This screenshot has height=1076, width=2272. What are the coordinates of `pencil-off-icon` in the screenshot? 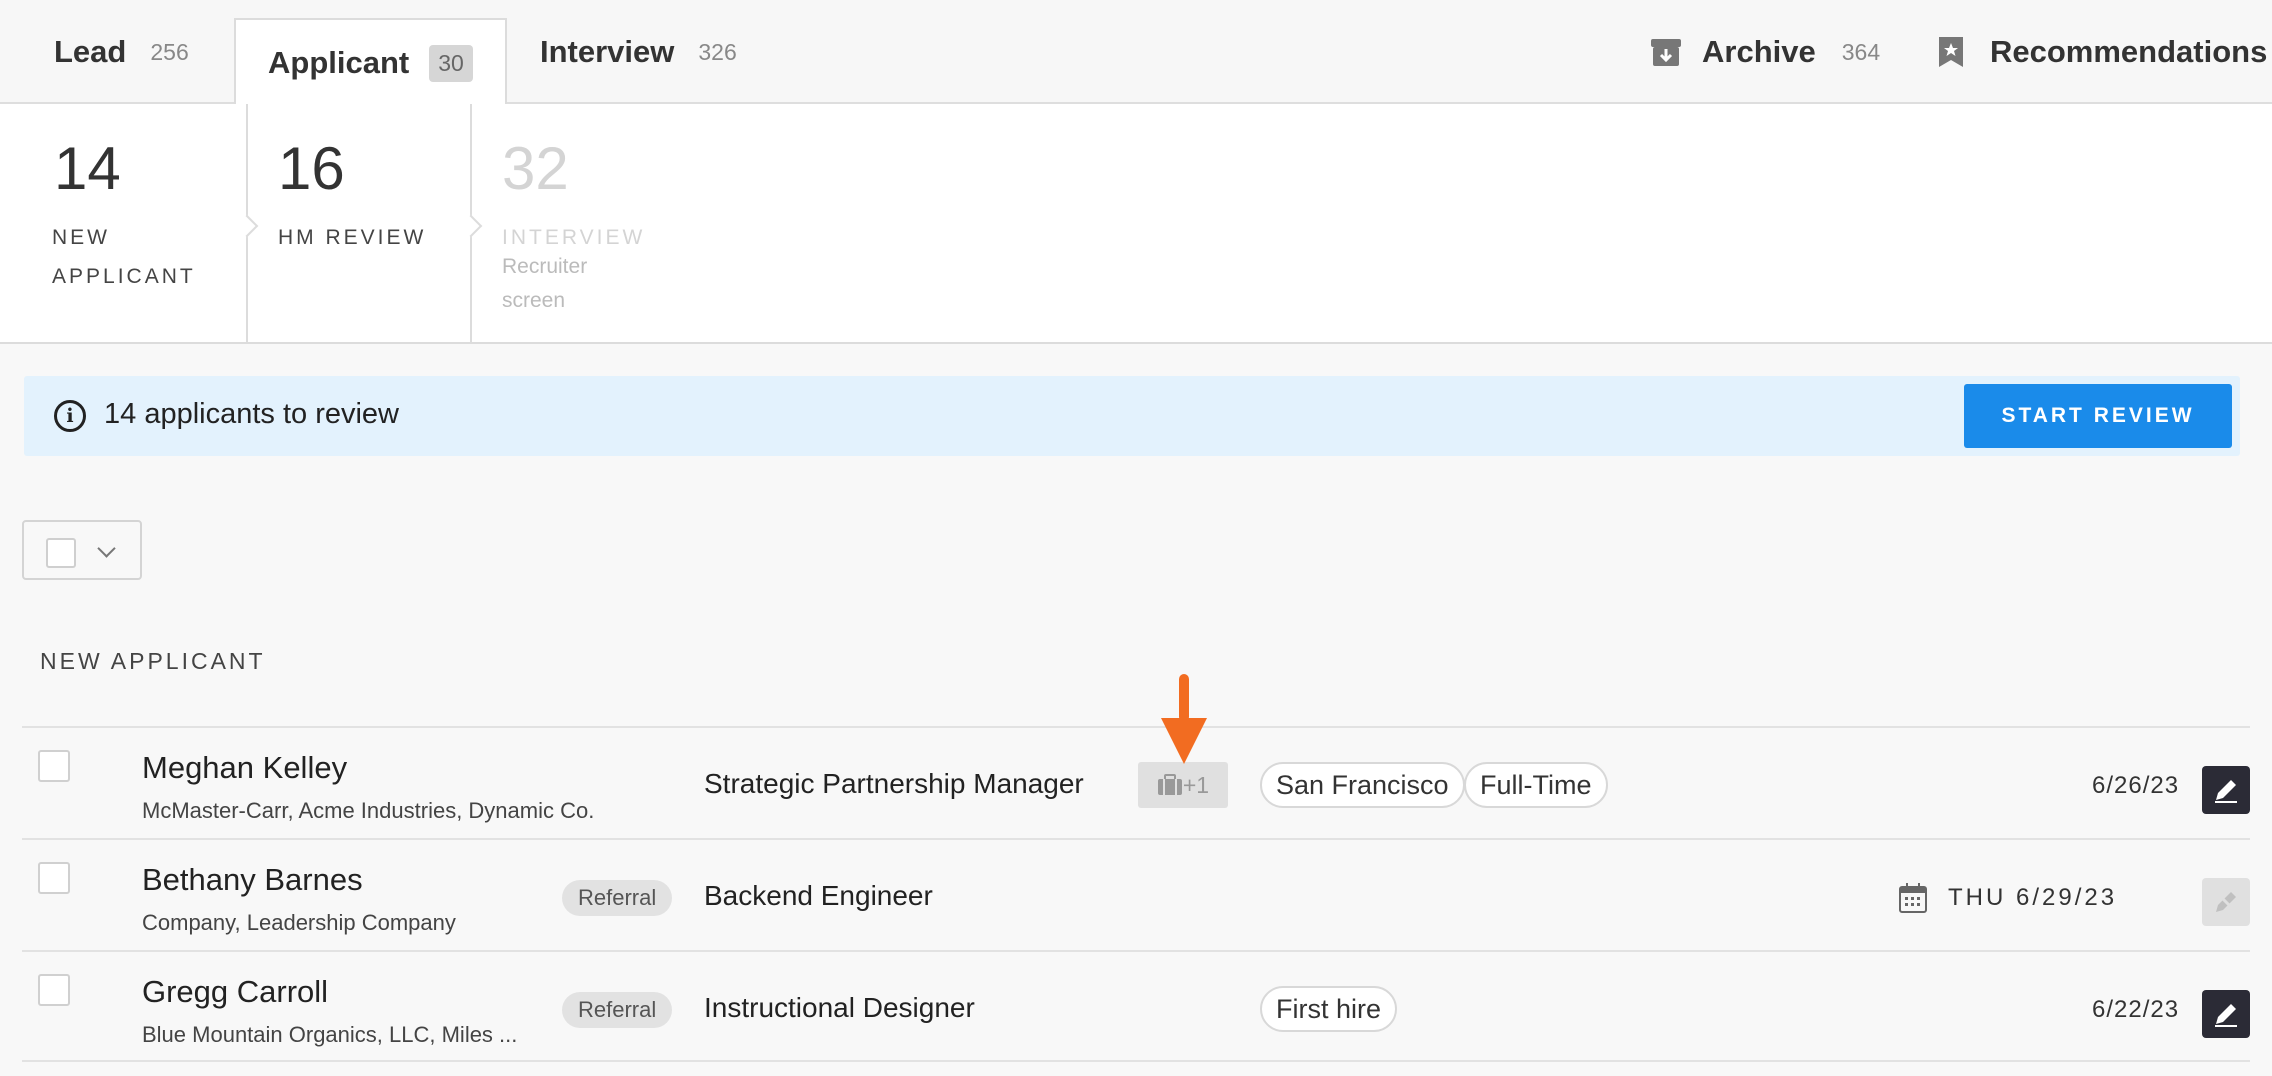 It's located at (2226, 902).